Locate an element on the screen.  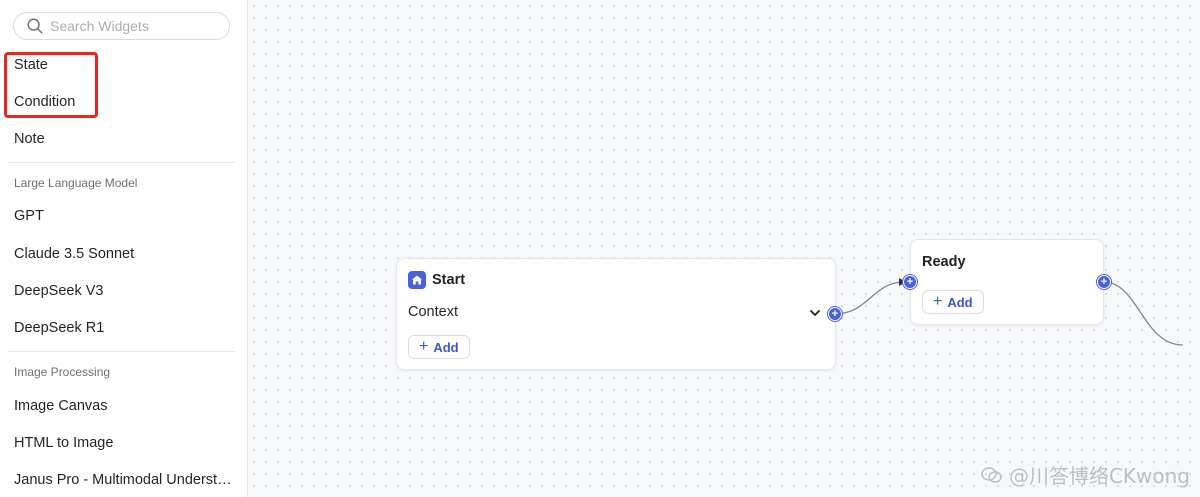
ready-add-button: + Add is located at coordinates (953, 302).